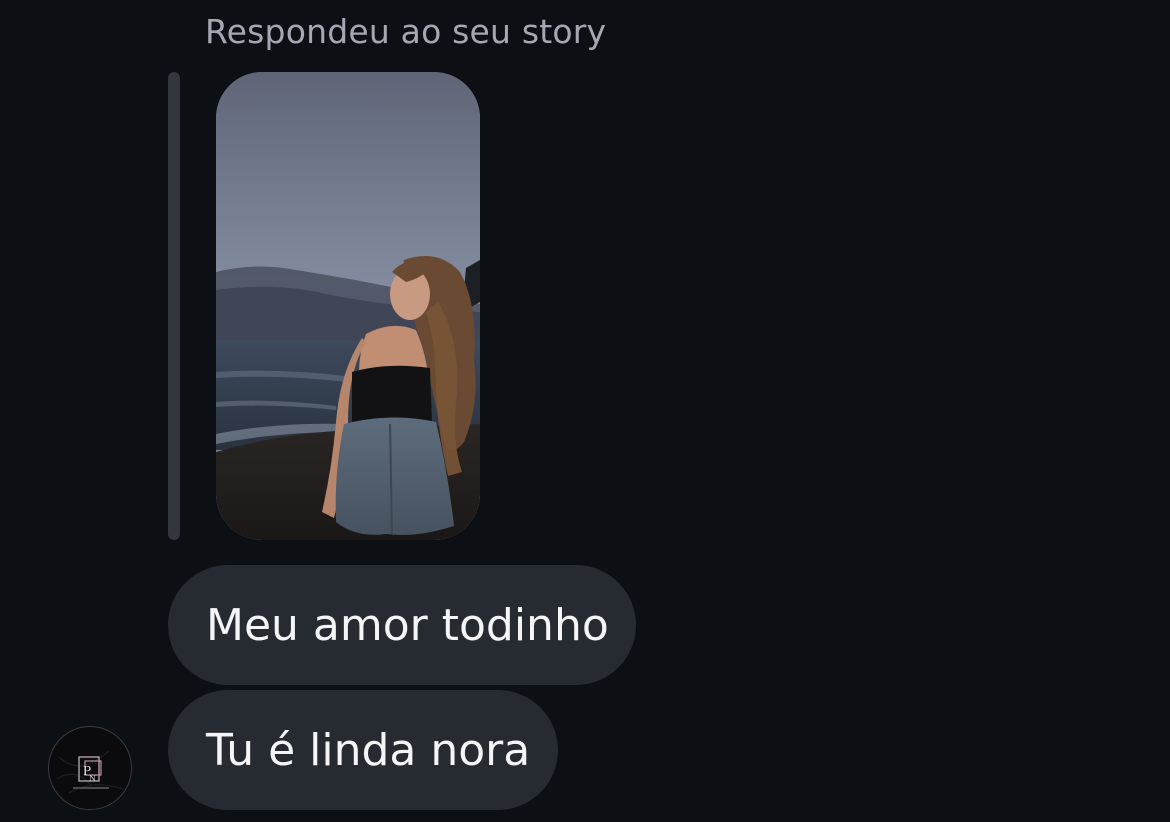 The image size is (1170, 822). Describe the element at coordinates (406, 31) in the screenshot. I see `story-reply-caption: Respondeu ao seu story` at that location.